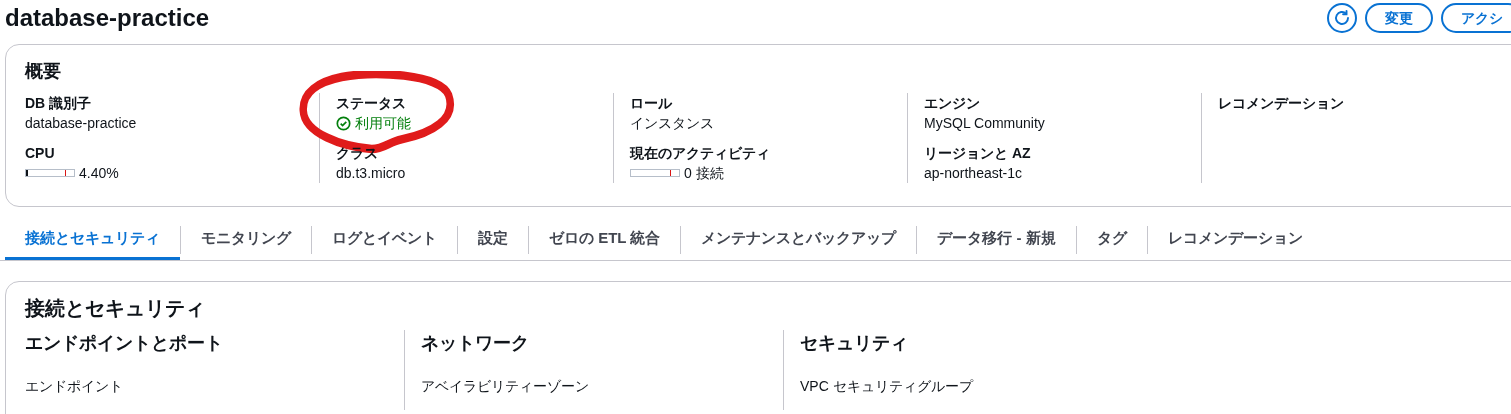 This screenshot has width=1511, height=414. What do you see at coordinates (371, 103) in the screenshot?
I see `field-label: ステータス` at bounding box center [371, 103].